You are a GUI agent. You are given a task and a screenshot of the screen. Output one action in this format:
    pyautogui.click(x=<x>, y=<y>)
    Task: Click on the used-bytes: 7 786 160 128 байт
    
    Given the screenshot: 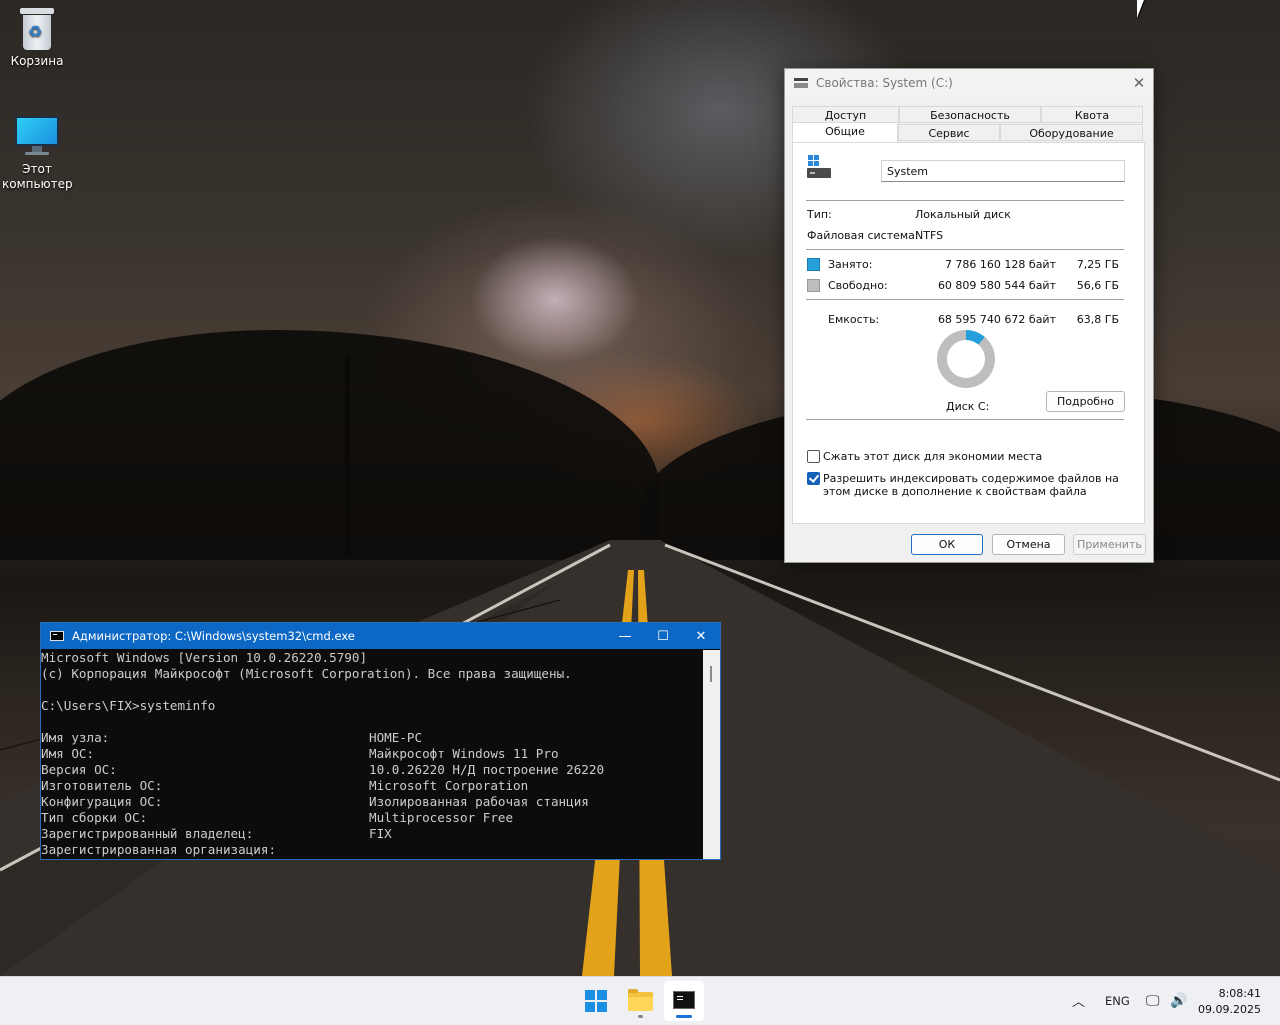 What is the action you would take?
    pyautogui.click(x=1000, y=264)
    